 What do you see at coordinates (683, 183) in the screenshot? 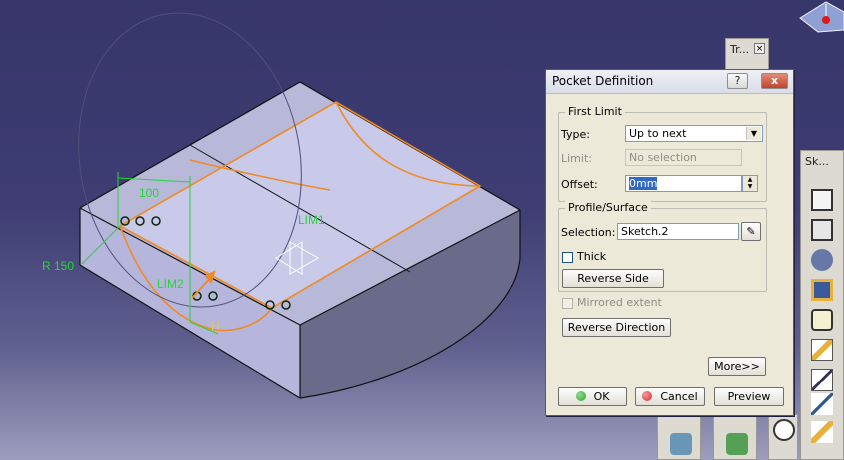
I see `offset-field: 0mm` at bounding box center [683, 183].